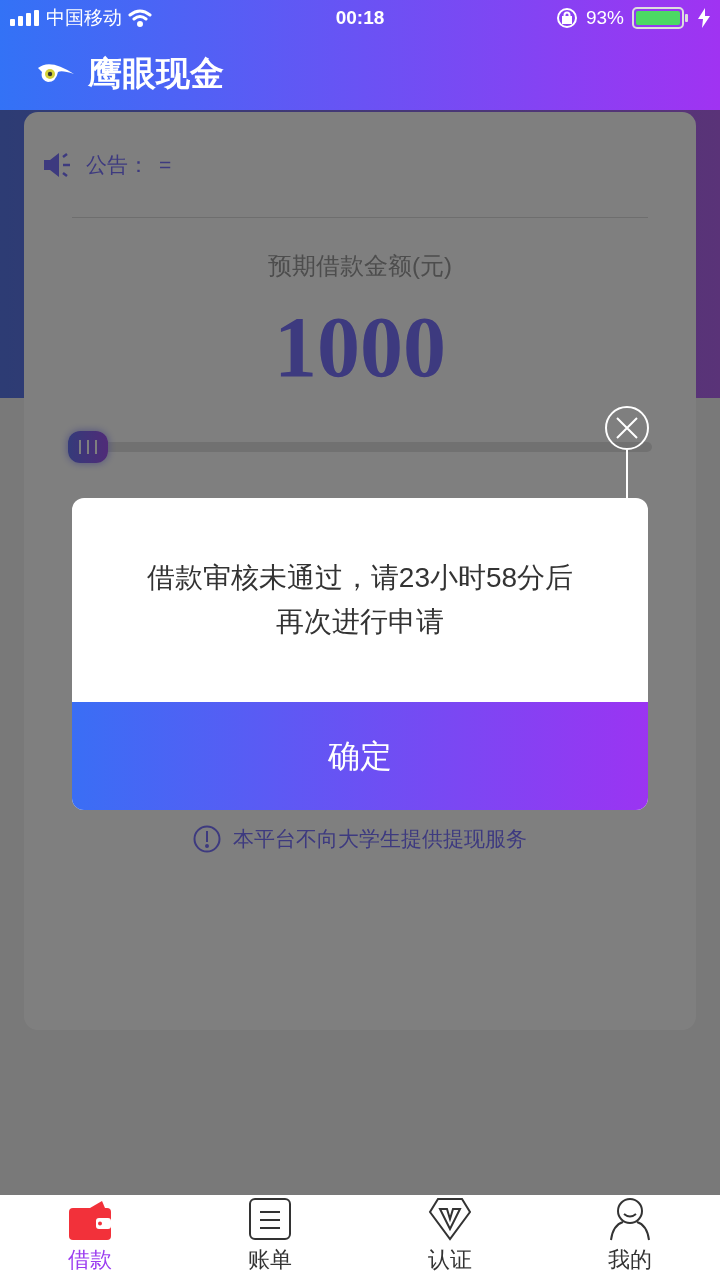  I want to click on tab-item: 认证, so click(450, 1237).